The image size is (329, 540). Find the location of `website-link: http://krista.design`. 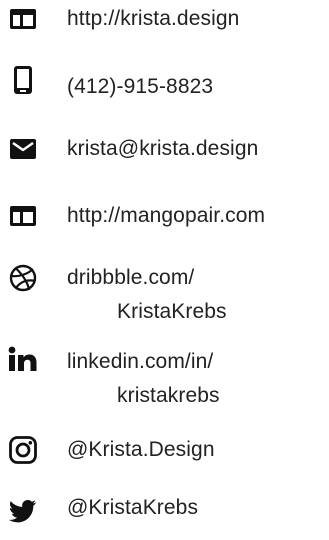

website-link: http://krista.design is located at coordinates (153, 19).